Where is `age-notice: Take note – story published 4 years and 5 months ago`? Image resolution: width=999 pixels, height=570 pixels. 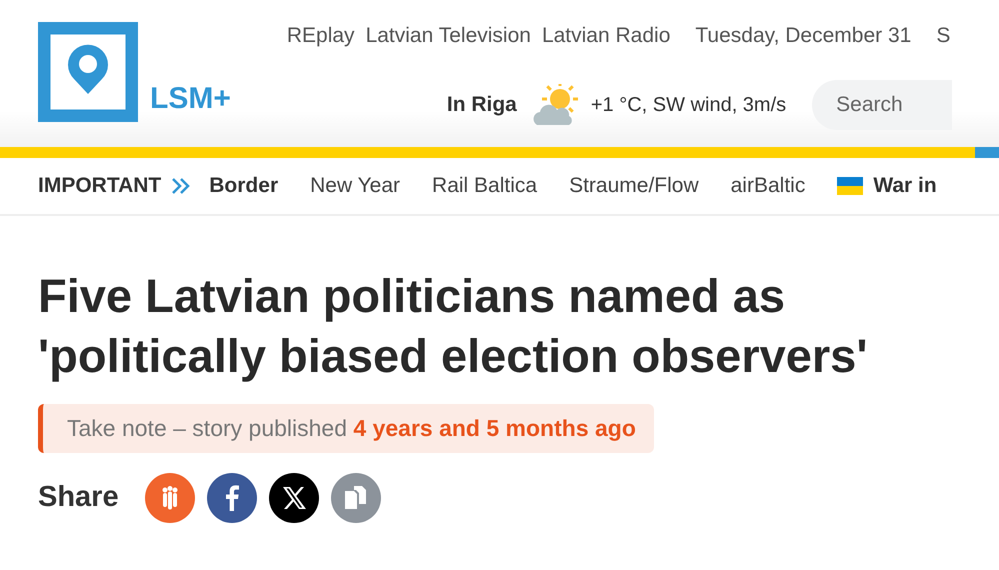 age-notice: Take note – story published 4 years and 5 months ago is located at coordinates (346, 428).